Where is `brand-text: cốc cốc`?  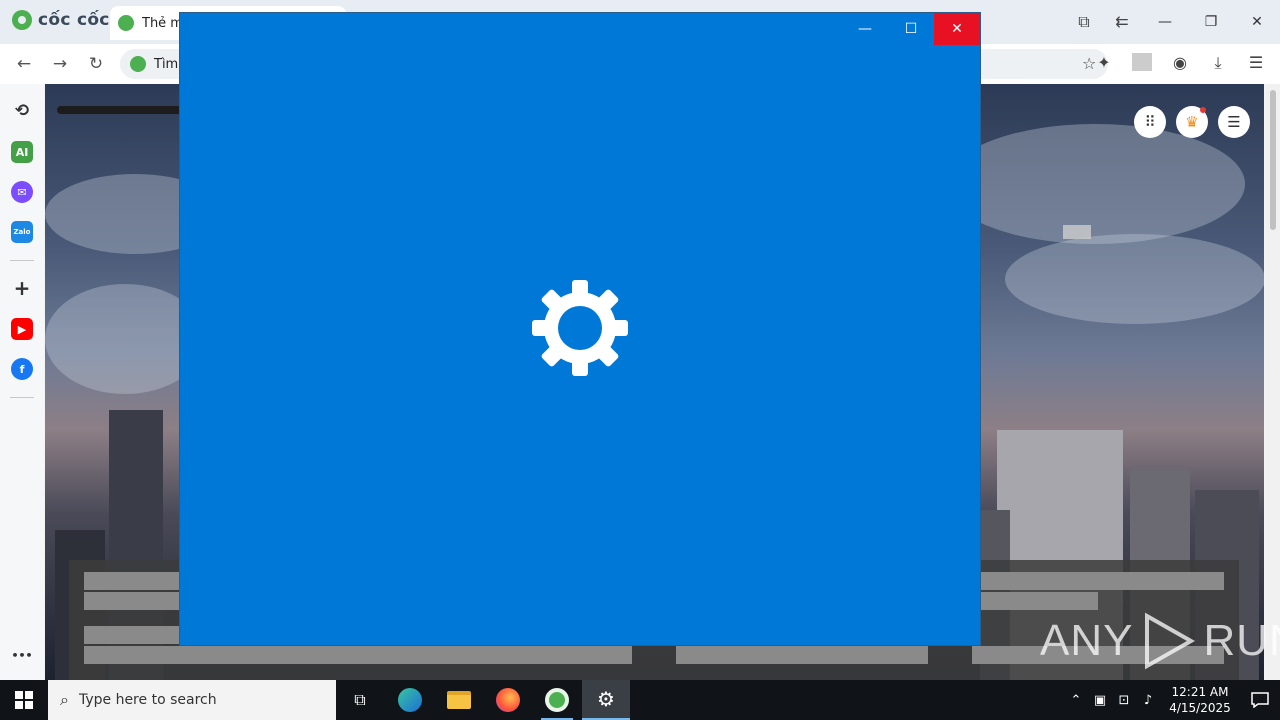
brand-text: cốc cốc is located at coordinates (74, 20).